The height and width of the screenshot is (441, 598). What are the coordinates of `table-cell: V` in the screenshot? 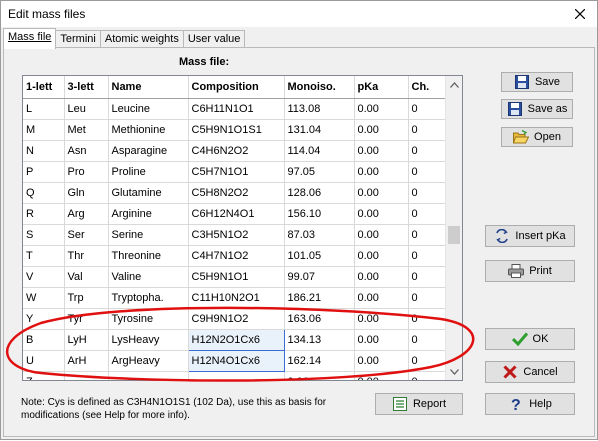 It's located at (44, 277).